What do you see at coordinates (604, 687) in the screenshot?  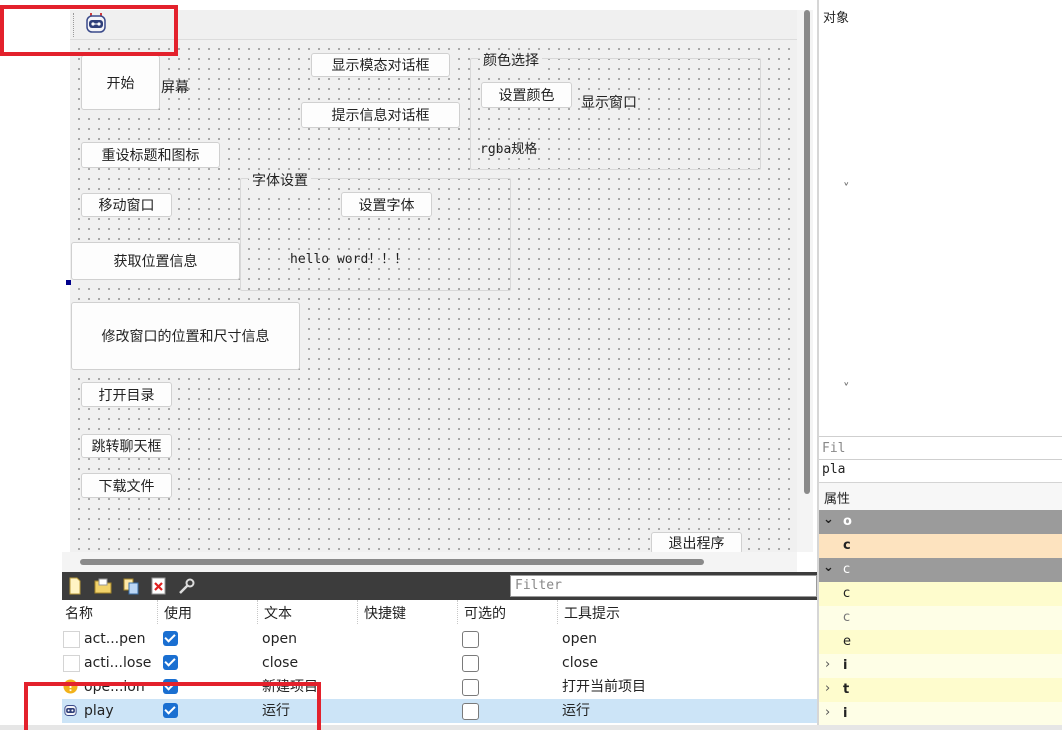 I see `action-tooltip: 打开当前项目` at bounding box center [604, 687].